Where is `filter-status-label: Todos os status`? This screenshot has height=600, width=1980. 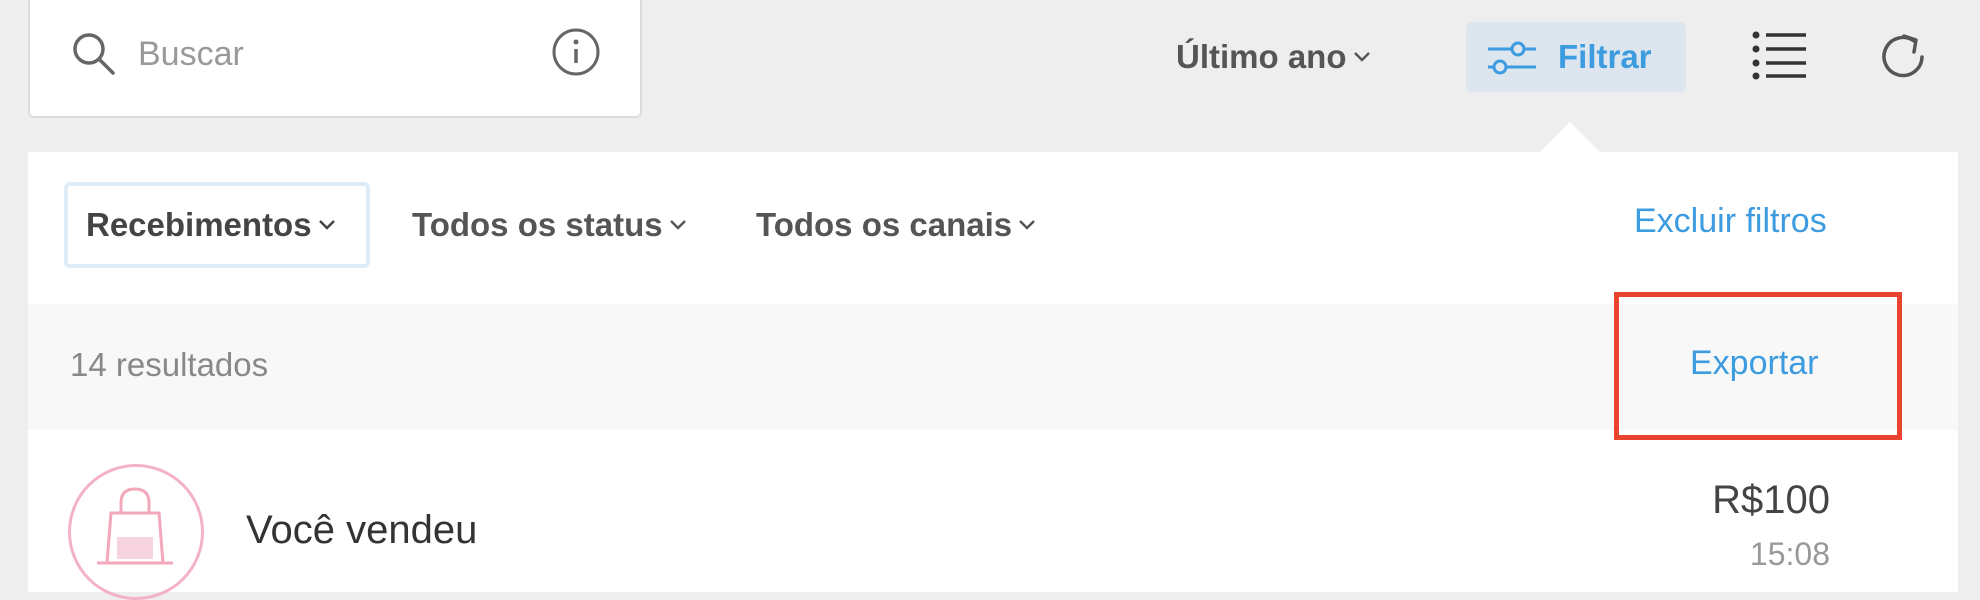
filter-status-label: Todos os status is located at coordinates (537, 224).